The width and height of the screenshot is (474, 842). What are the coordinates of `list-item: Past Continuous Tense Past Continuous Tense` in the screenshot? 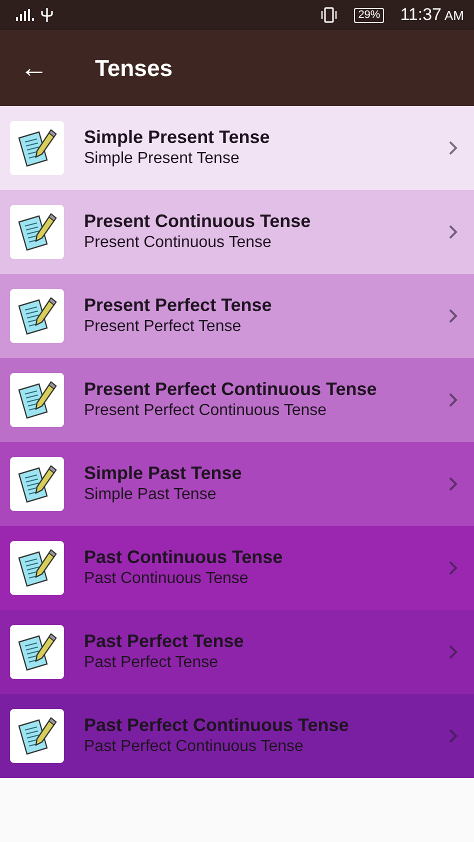 It's located at (237, 568).